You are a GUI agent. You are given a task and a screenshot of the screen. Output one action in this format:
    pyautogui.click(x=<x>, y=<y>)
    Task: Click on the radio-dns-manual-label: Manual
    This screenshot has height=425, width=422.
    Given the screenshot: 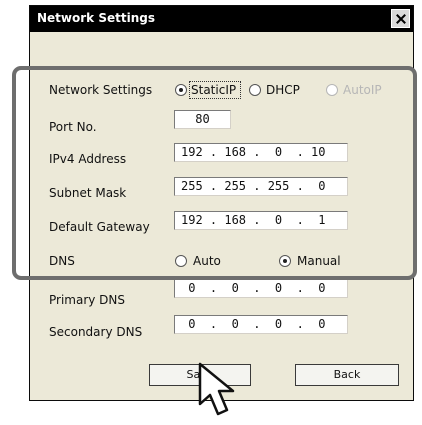 What is the action you would take?
    pyautogui.click(x=319, y=261)
    